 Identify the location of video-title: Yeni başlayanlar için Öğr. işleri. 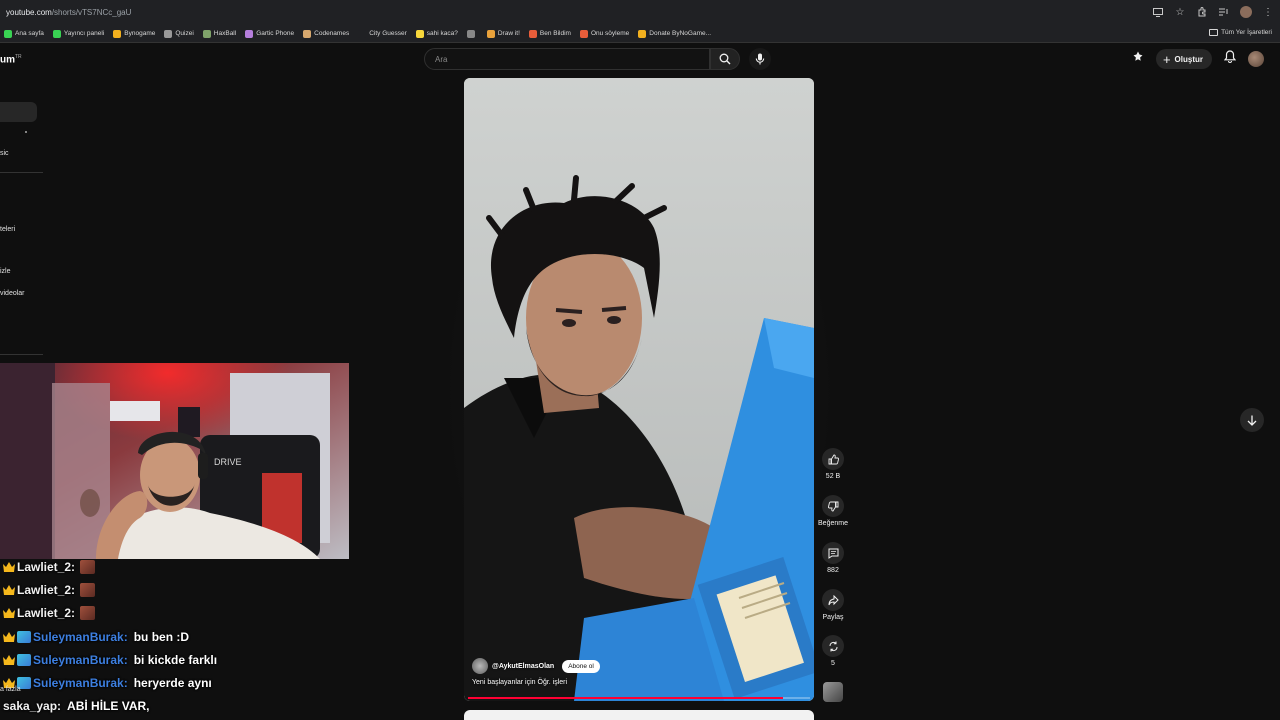
(519, 682).